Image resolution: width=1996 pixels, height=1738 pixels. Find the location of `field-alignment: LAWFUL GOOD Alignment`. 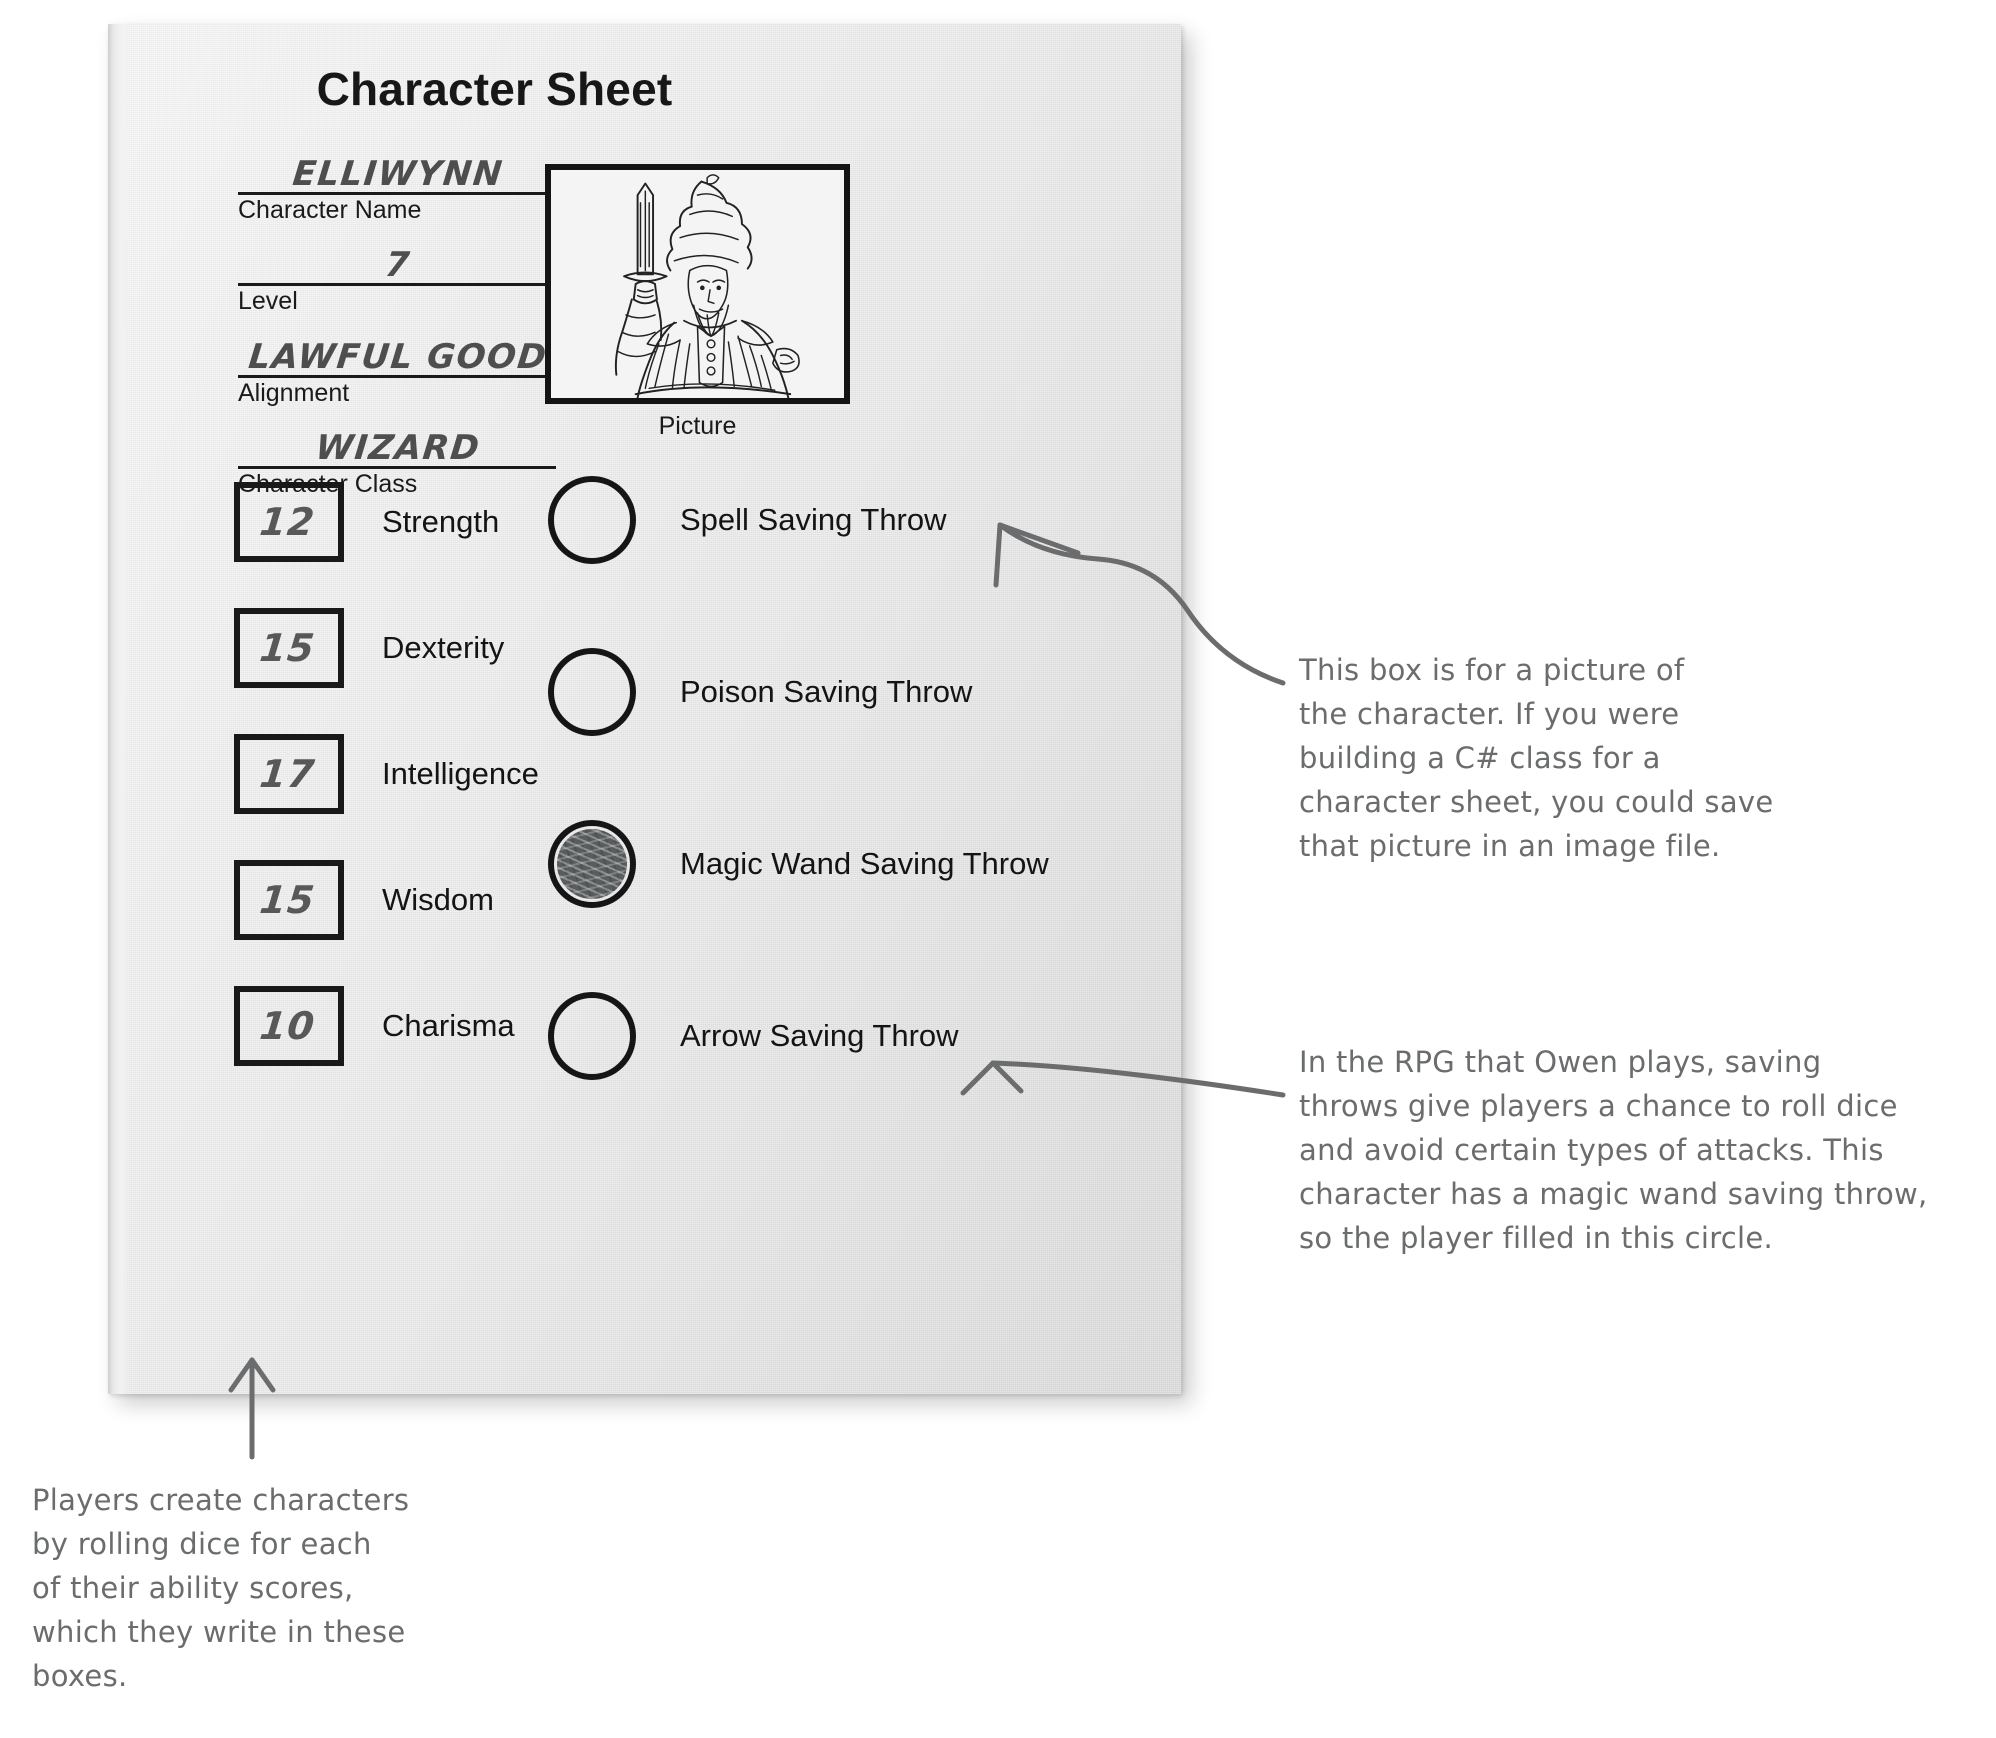

field-alignment: LAWFUL GOOD Alignment is located at coordinates (398, 370).